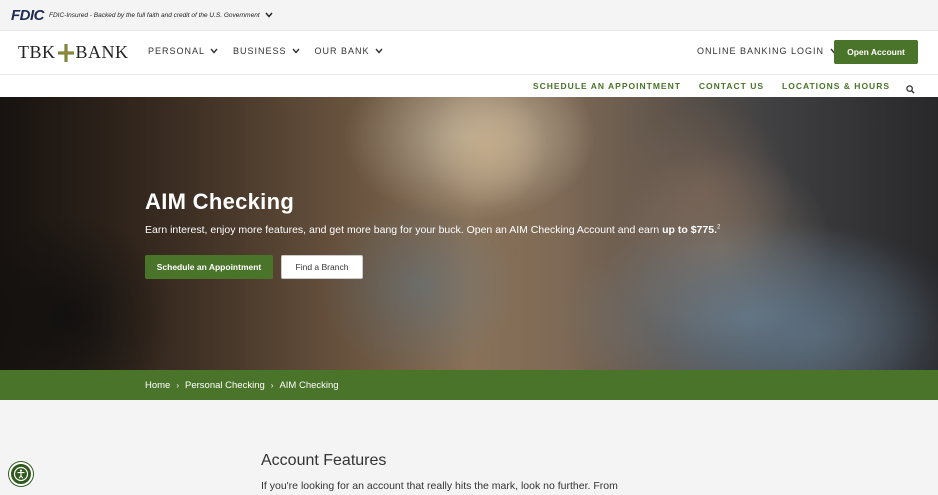 The height and width of the screenshot is (495, 938). What do you see at coordinates (260, 51) in the screenshot?
I see `nav-label: BUSINESS` at bounding box center [260, 51].